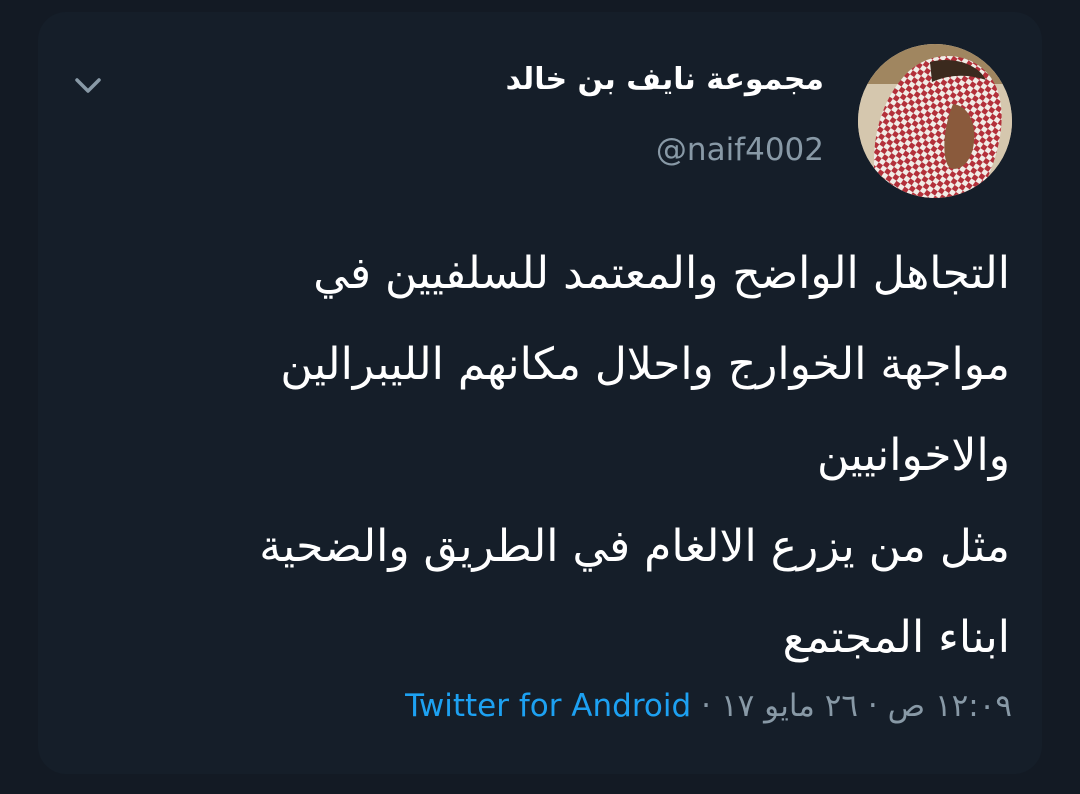 The image size is (1080, 794). Describe the element at coordinates (665, 79) in the screenshot. I see `display-name: مجموعة نايف بن خالد` at that location.